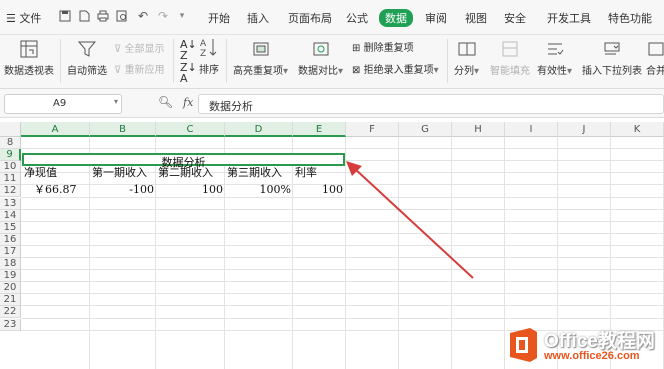 The image size is (664, 369). Describe the element at coordinates (259, 129) in the screenshot. I see `column-header-d: D` at that location.